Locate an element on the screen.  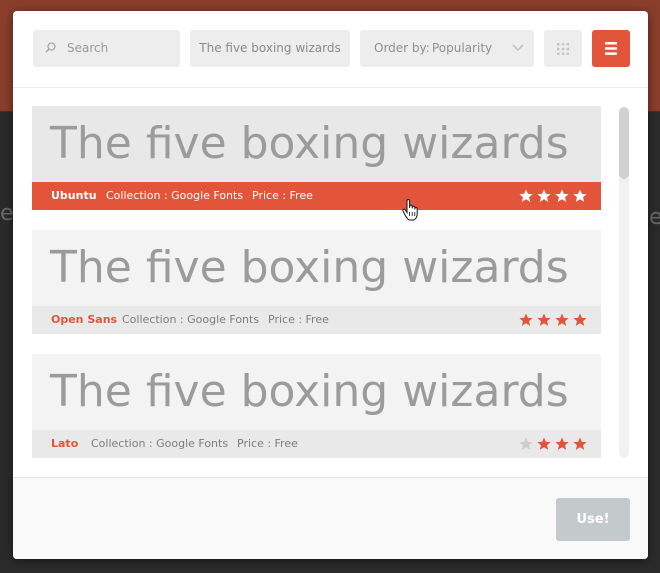
background-text-right: e is located at coordinates (654, 217).